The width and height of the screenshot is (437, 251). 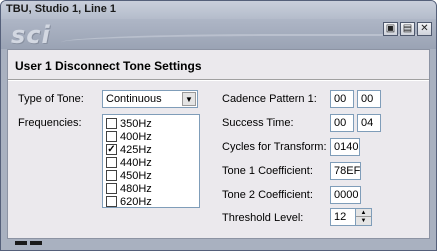 I want to click on frequency-option: 450Hz, so click(x=129, y=175).